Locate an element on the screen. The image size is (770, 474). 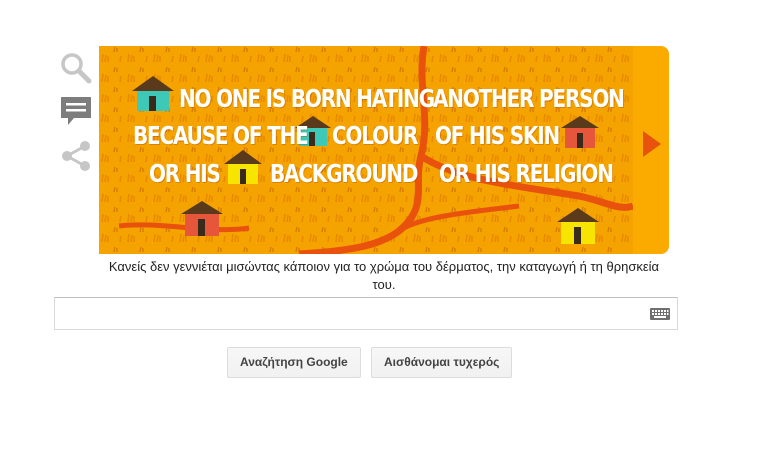
doodle-text-line-4: OR HIS is located at coordinates (185, 173).